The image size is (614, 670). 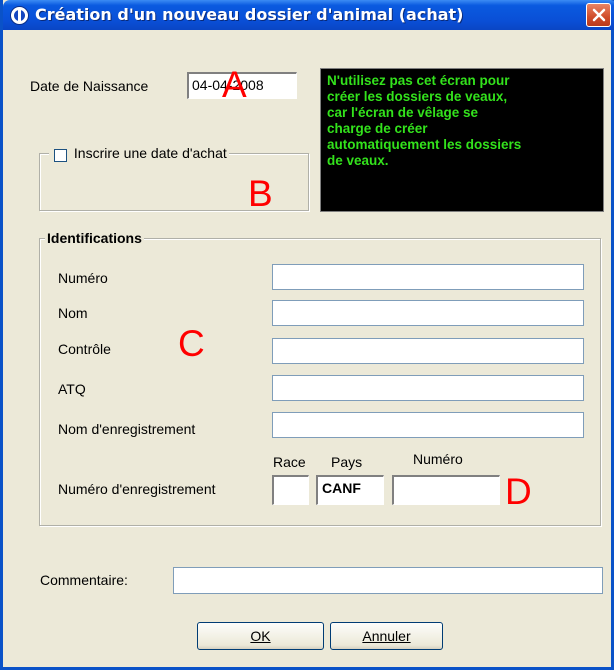 I want to click on ok-button: OK, so click(x=260, y=636).